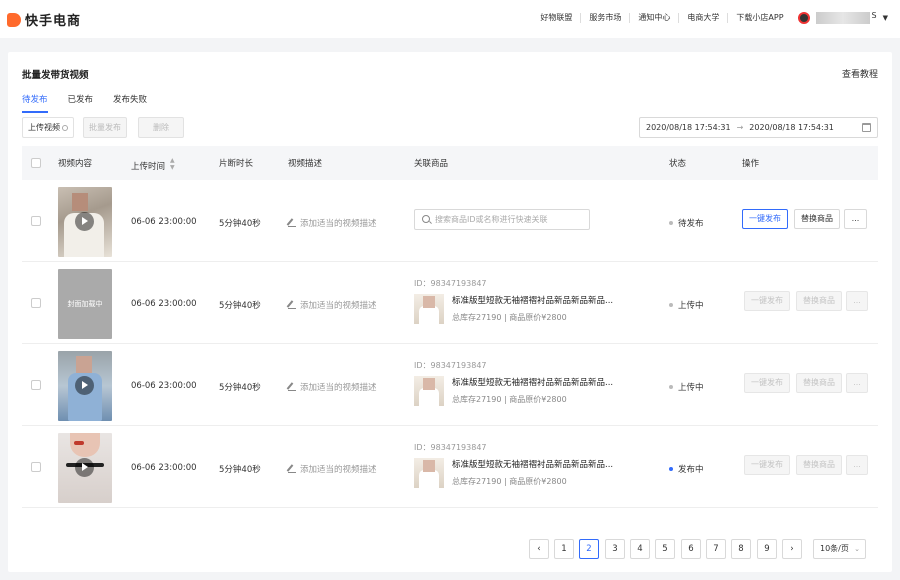 This screenshot has height=580, width=900. I want to click on page-button-current: 2, so click(589, 549).